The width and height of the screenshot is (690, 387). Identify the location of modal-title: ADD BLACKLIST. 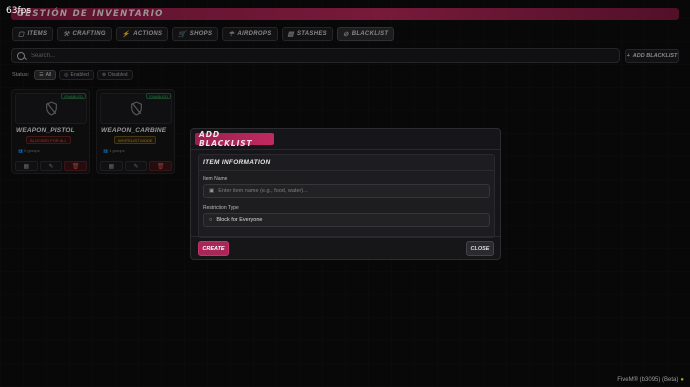
(226, 139).